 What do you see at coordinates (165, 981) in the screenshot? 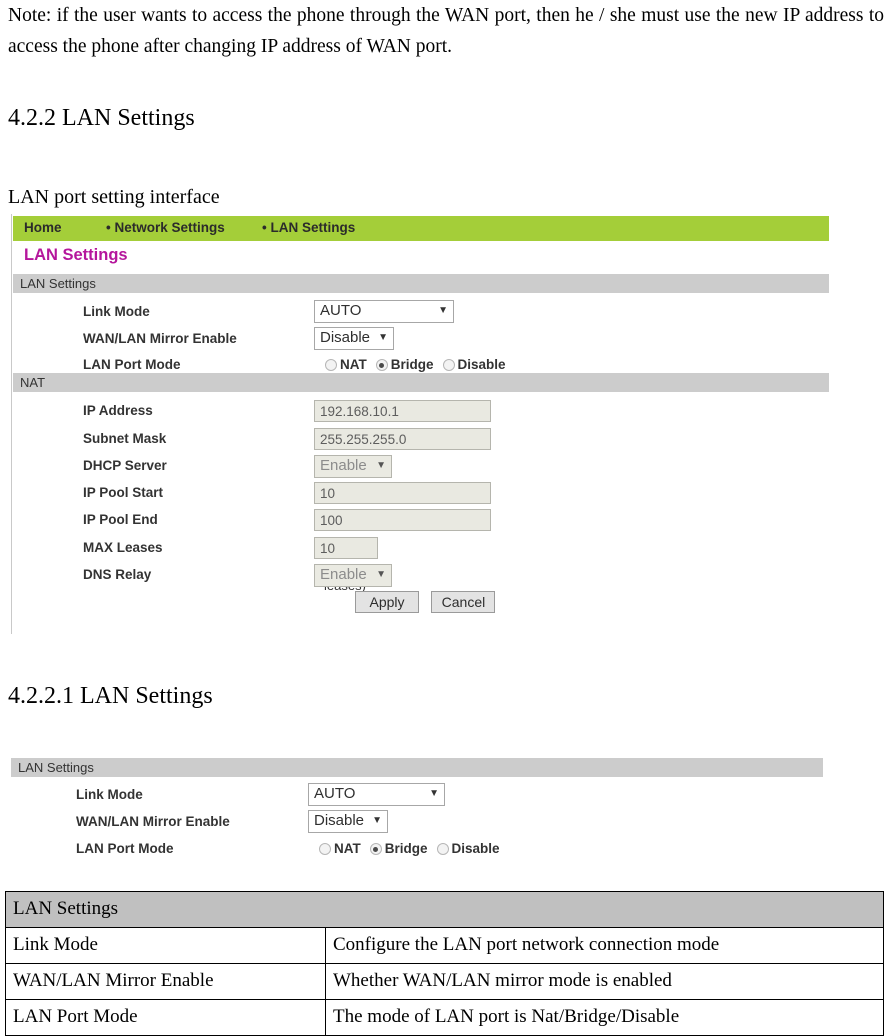
I see `table-cell-name: WAN/LAN Mirror Enable` at bounding box center [165, 981].